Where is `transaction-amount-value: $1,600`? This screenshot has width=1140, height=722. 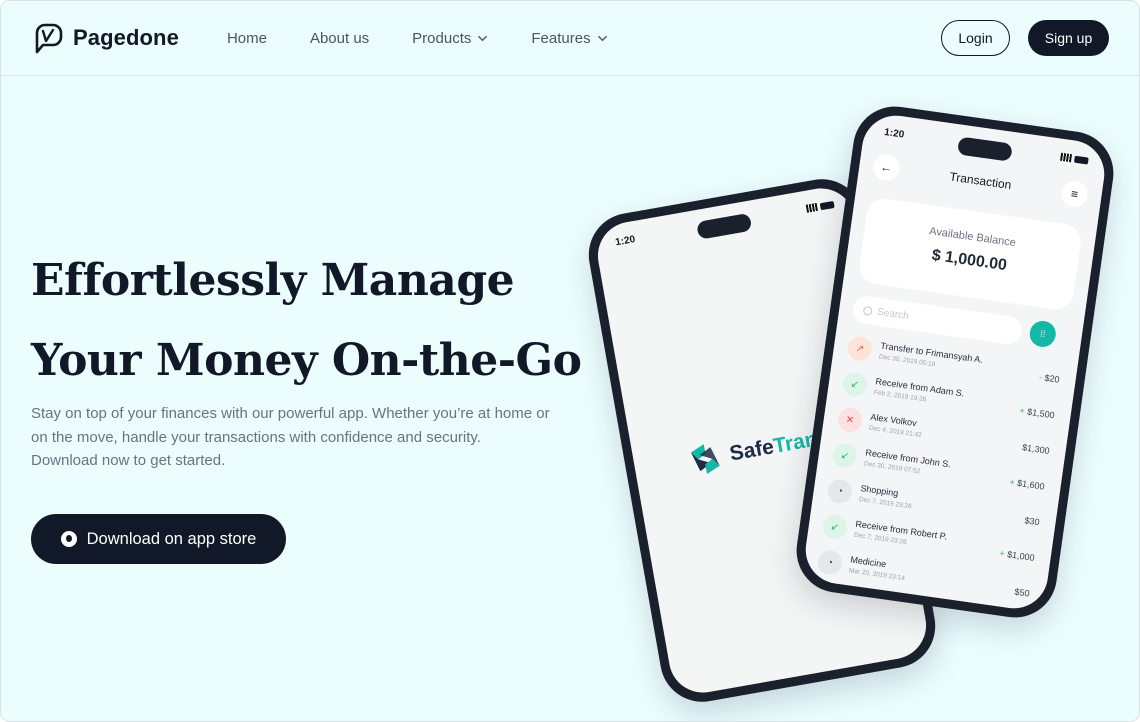 transaction-amount-value: $1,600 is located at coordinates (1031, 484).